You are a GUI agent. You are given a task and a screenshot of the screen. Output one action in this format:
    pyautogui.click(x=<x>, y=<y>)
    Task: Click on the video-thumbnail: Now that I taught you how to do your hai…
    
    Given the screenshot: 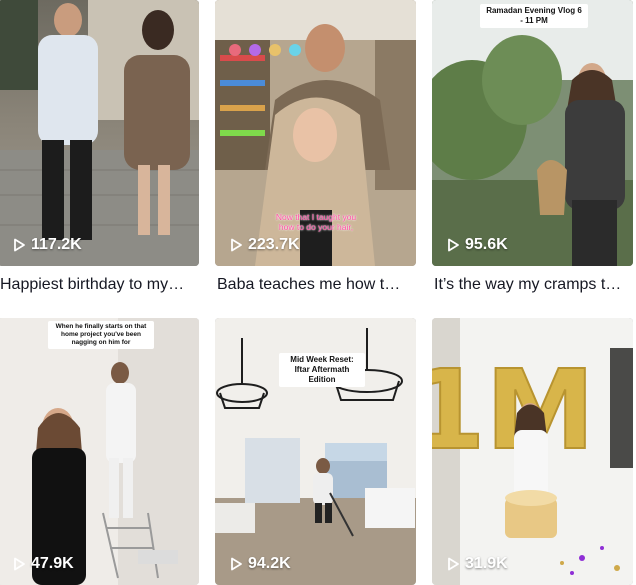 What is the action you would take?
    pyautogui.click(x=315, y=133)
    